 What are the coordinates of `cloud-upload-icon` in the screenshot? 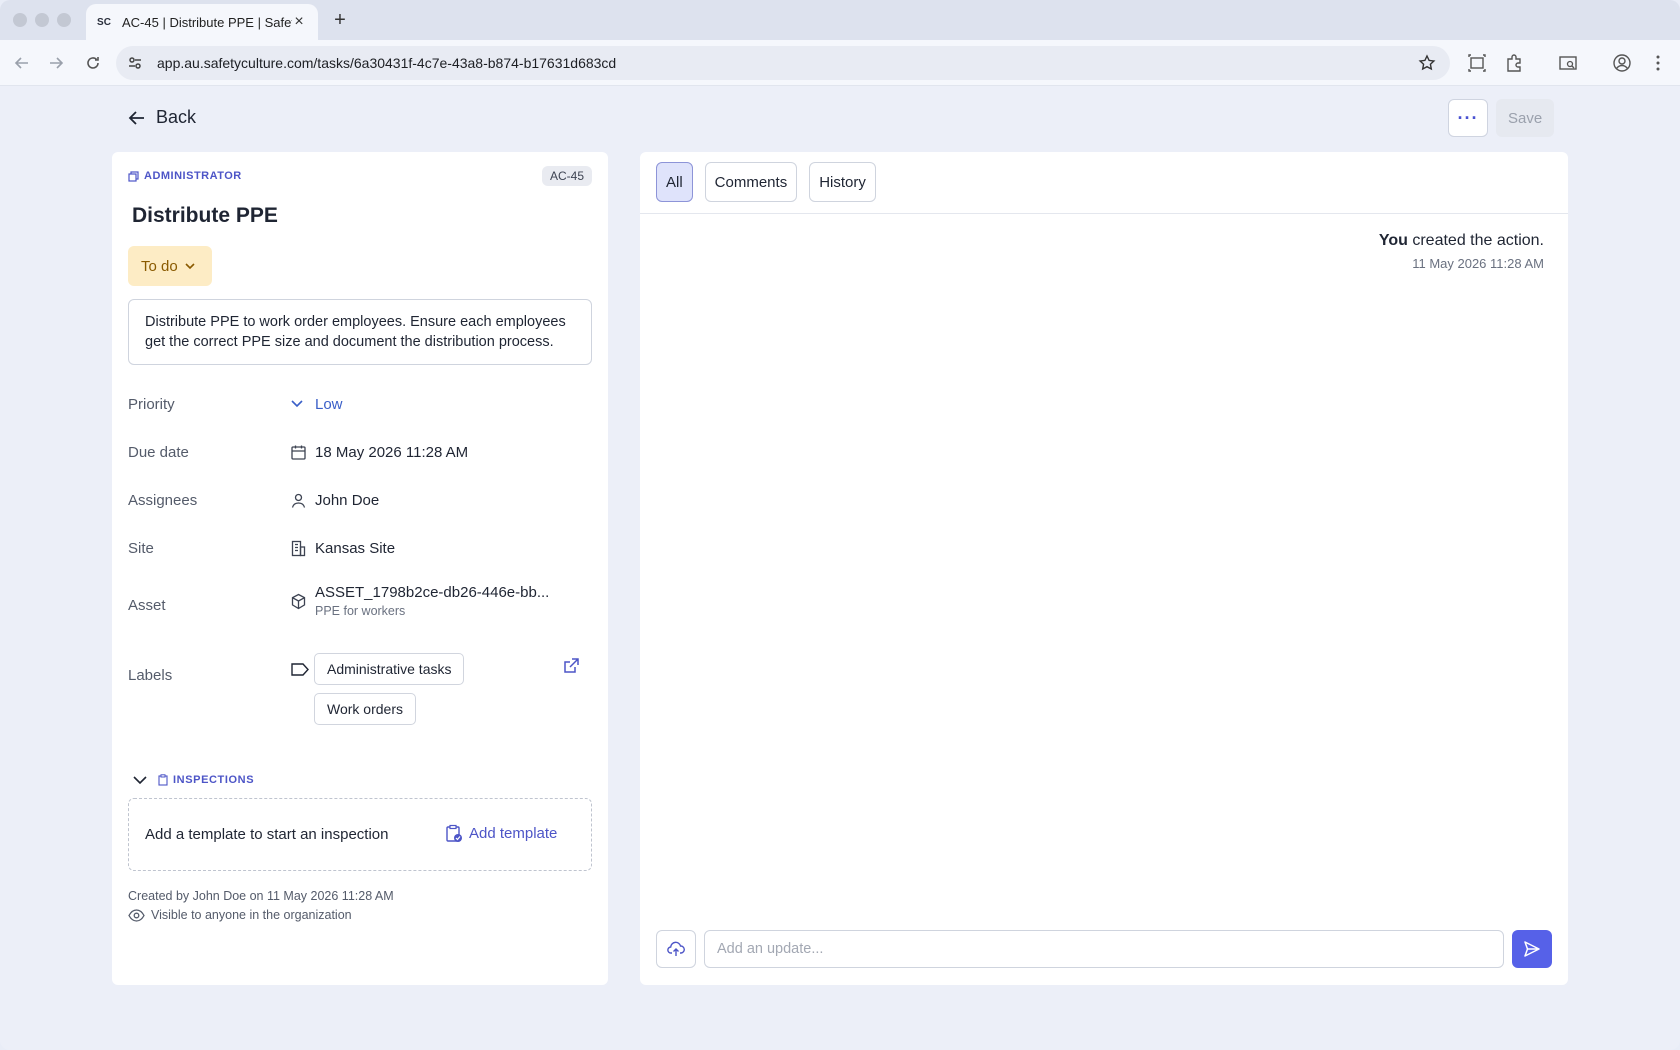 It's located at (676, 948).